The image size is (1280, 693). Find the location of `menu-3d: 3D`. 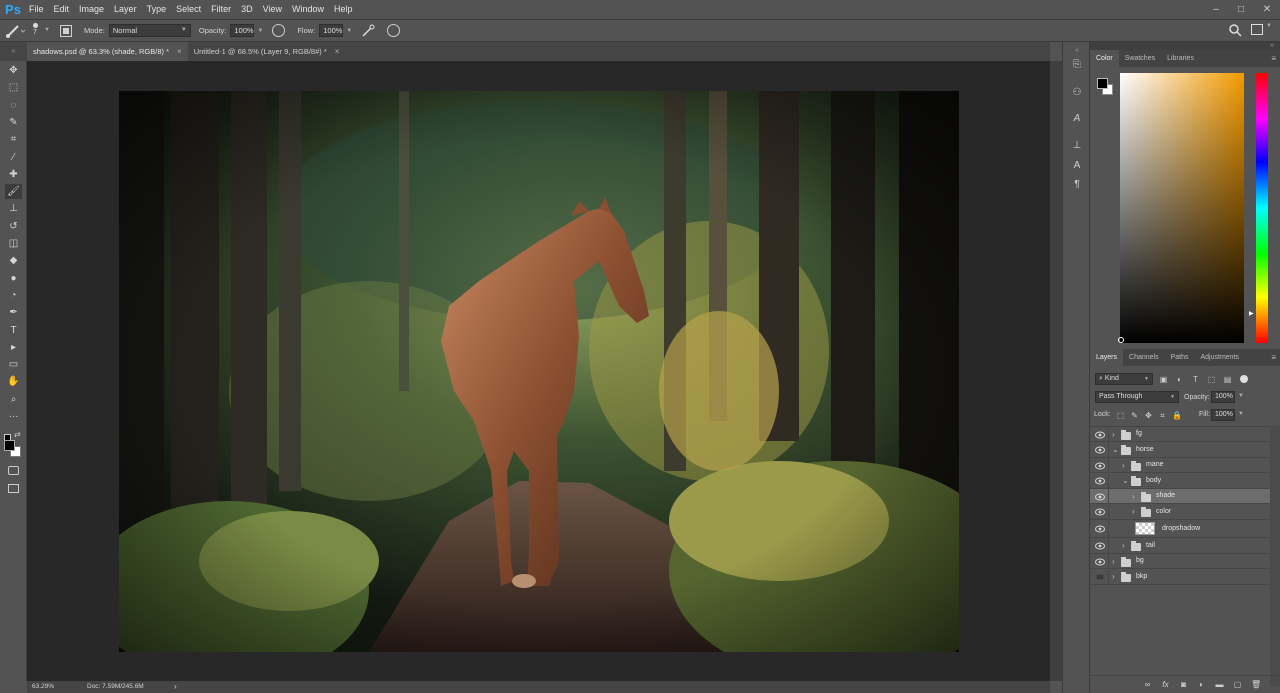

menu-3d: 3D is located at coordinates (247, 9).